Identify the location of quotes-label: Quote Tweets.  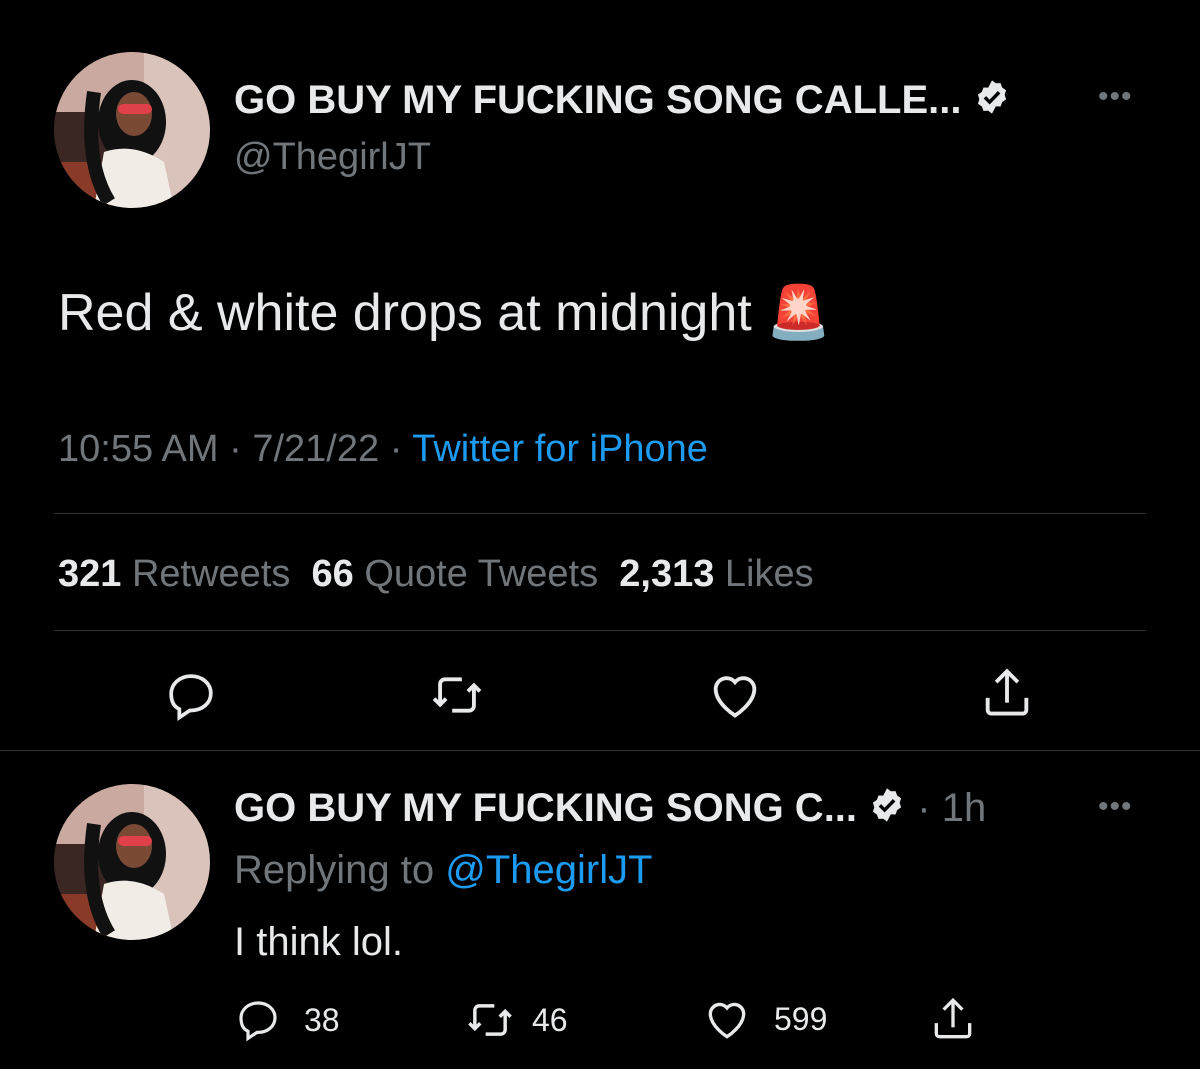
(481, 574).